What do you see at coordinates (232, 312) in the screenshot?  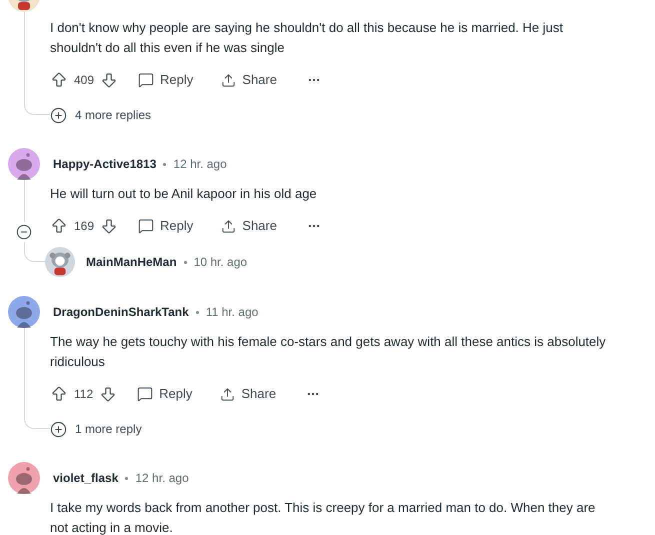 I see `timestamp: 11 hr. ago` at bounding box center [232, 312].